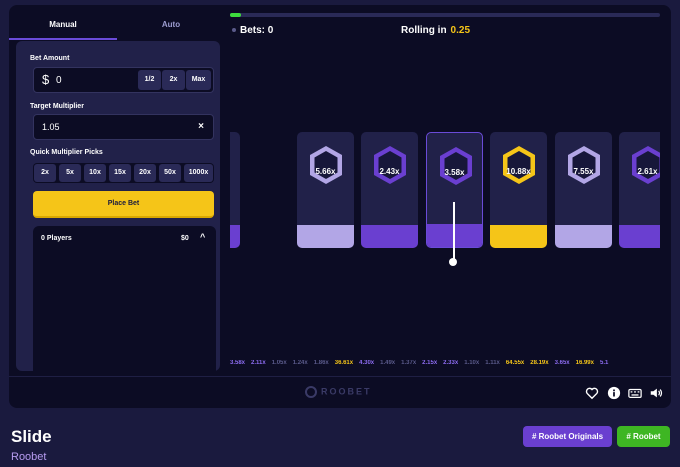  What do you see at coordinates (59, 80) in the screenshot?
I see `bet-amount-input: 0` at bounding box center [59, 80].